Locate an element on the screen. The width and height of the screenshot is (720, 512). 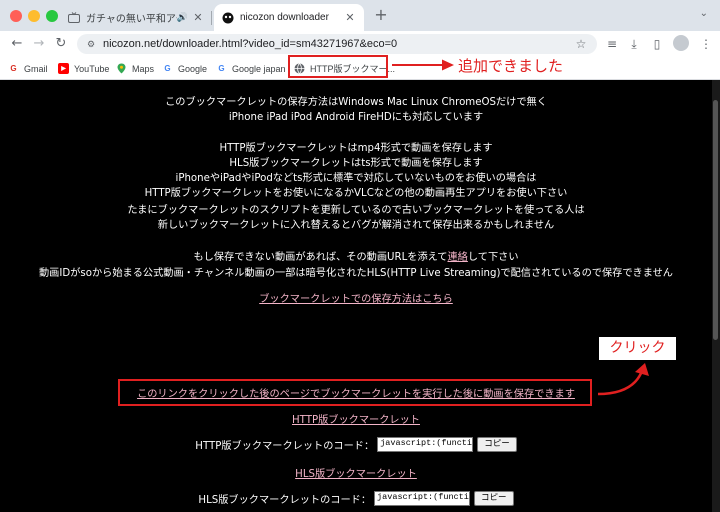
download-icon: ⤓ is located at coordinates (634, 44).